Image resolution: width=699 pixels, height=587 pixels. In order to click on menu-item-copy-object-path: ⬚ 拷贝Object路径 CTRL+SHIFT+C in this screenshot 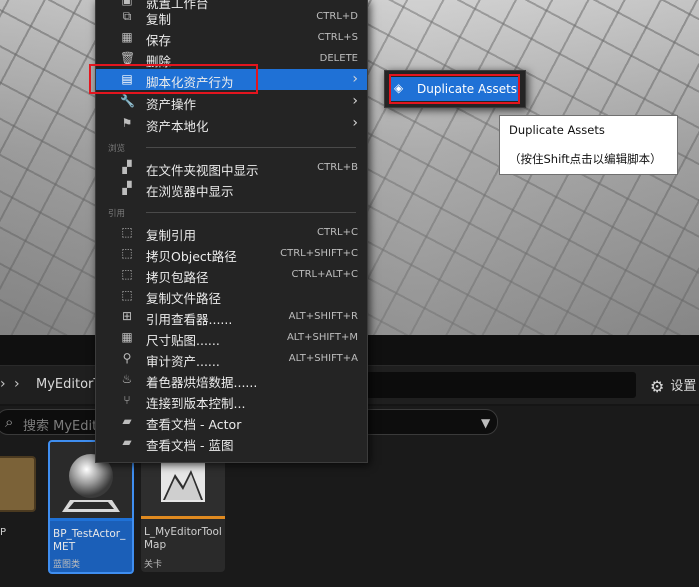, I will do `click(231, 253)`.